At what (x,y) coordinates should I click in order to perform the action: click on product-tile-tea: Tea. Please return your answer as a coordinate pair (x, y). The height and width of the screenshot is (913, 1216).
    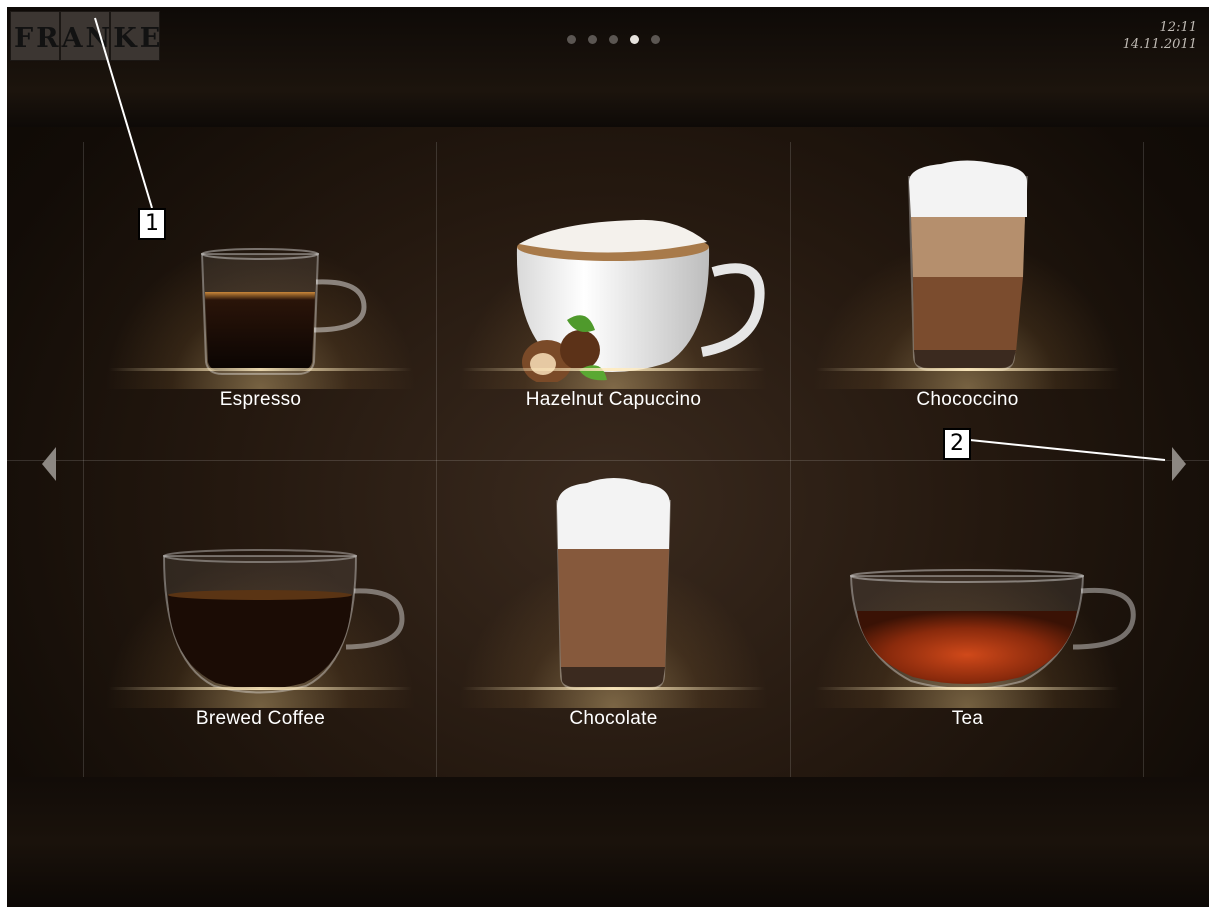
    Looking at the image, I should click on (967, 619).